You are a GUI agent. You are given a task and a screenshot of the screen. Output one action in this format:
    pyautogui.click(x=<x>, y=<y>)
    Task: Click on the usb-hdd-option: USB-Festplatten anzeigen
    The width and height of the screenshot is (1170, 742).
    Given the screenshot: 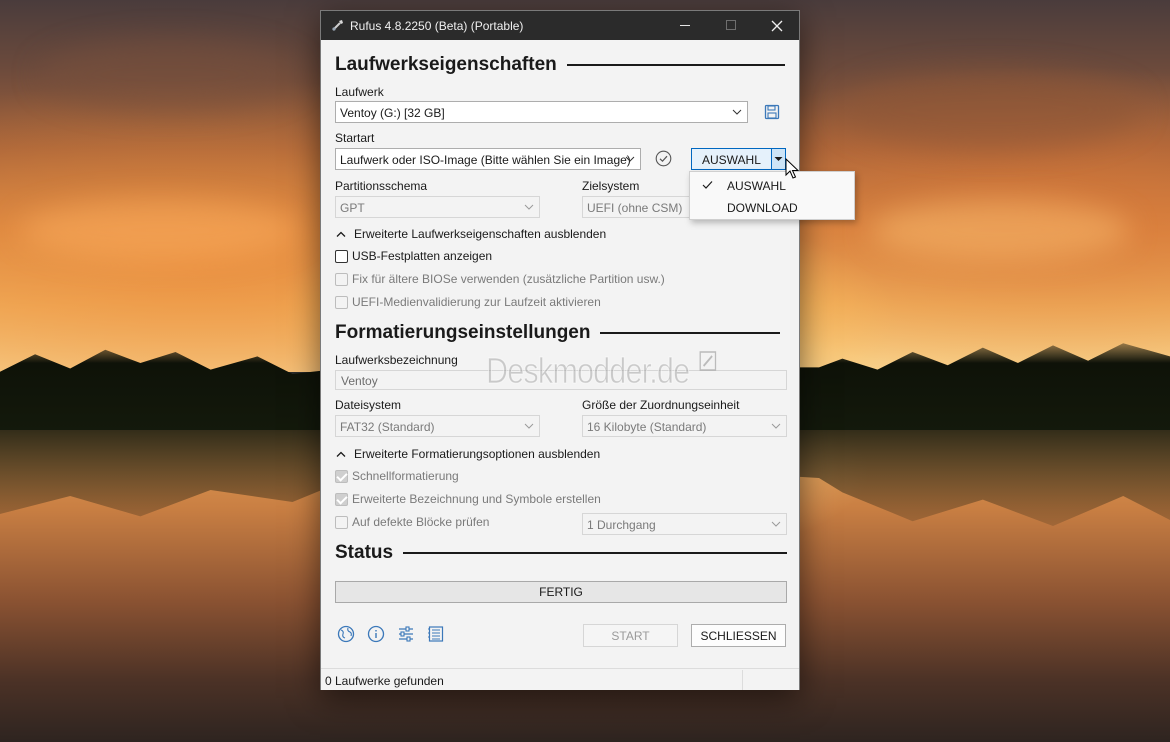 What is the action you would take?
    pyautogui.click(x=413, y=256)
    